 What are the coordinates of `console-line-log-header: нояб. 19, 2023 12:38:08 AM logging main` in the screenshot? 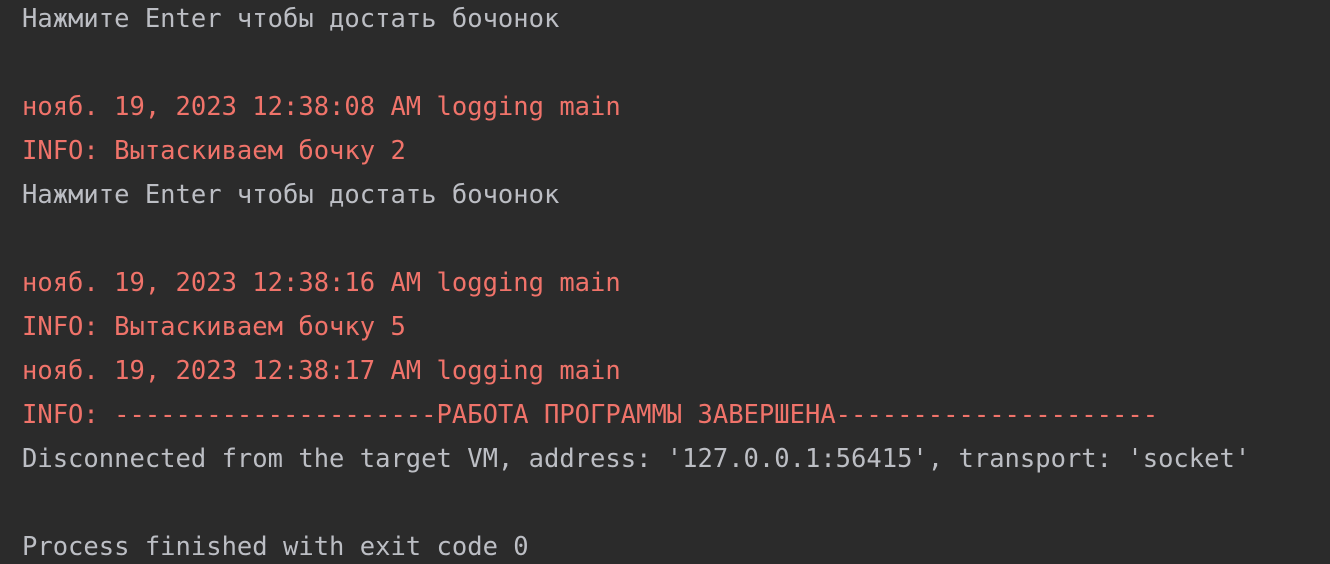 It's located at (321, 107).